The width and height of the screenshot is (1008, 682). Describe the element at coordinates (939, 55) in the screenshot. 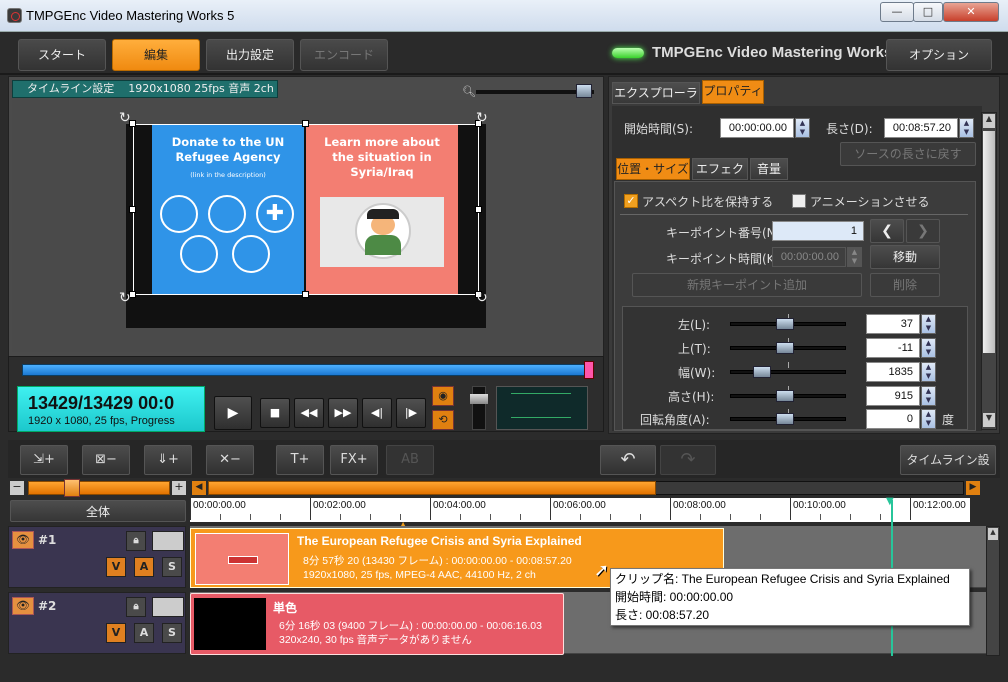

I see `options-button: オプション` at that location.